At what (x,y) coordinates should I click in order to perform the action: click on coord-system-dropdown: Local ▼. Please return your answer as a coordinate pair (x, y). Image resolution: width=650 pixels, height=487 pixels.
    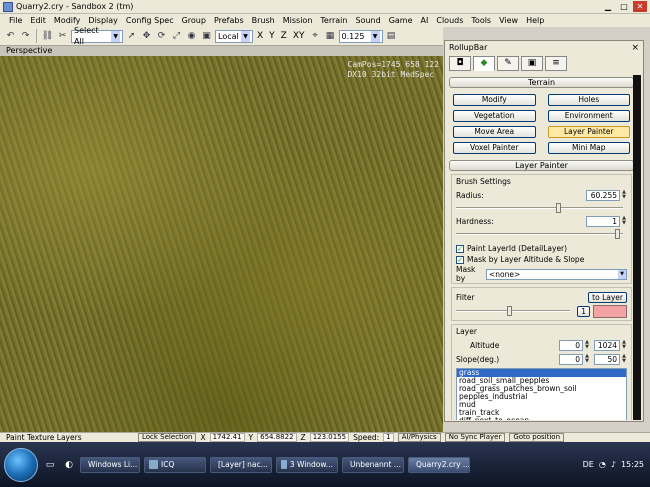
    Looking at the image, I should click on (234, 36).